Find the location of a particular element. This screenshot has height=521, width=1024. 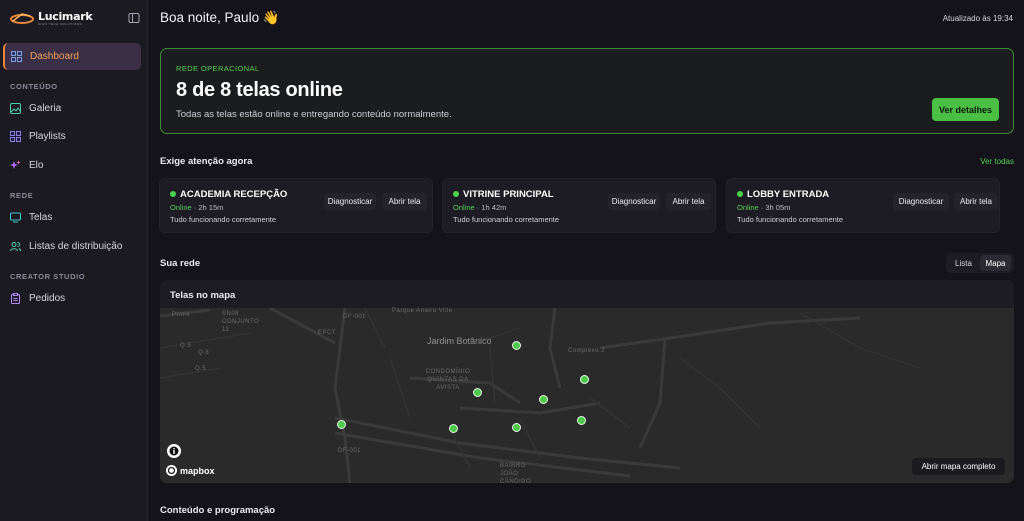

sidebar-item-telas: Telas is located at coordinates (72, 217).